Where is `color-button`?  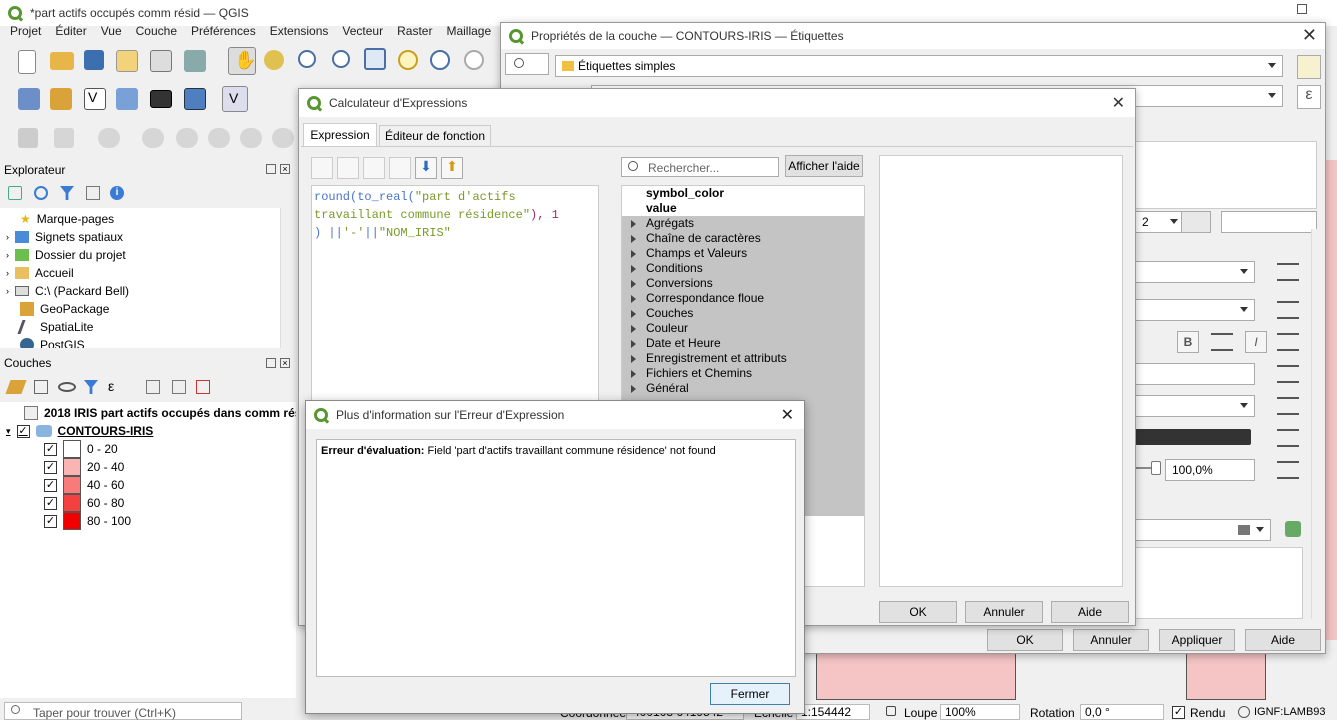 color-button is located at coordinates (1193, 437).